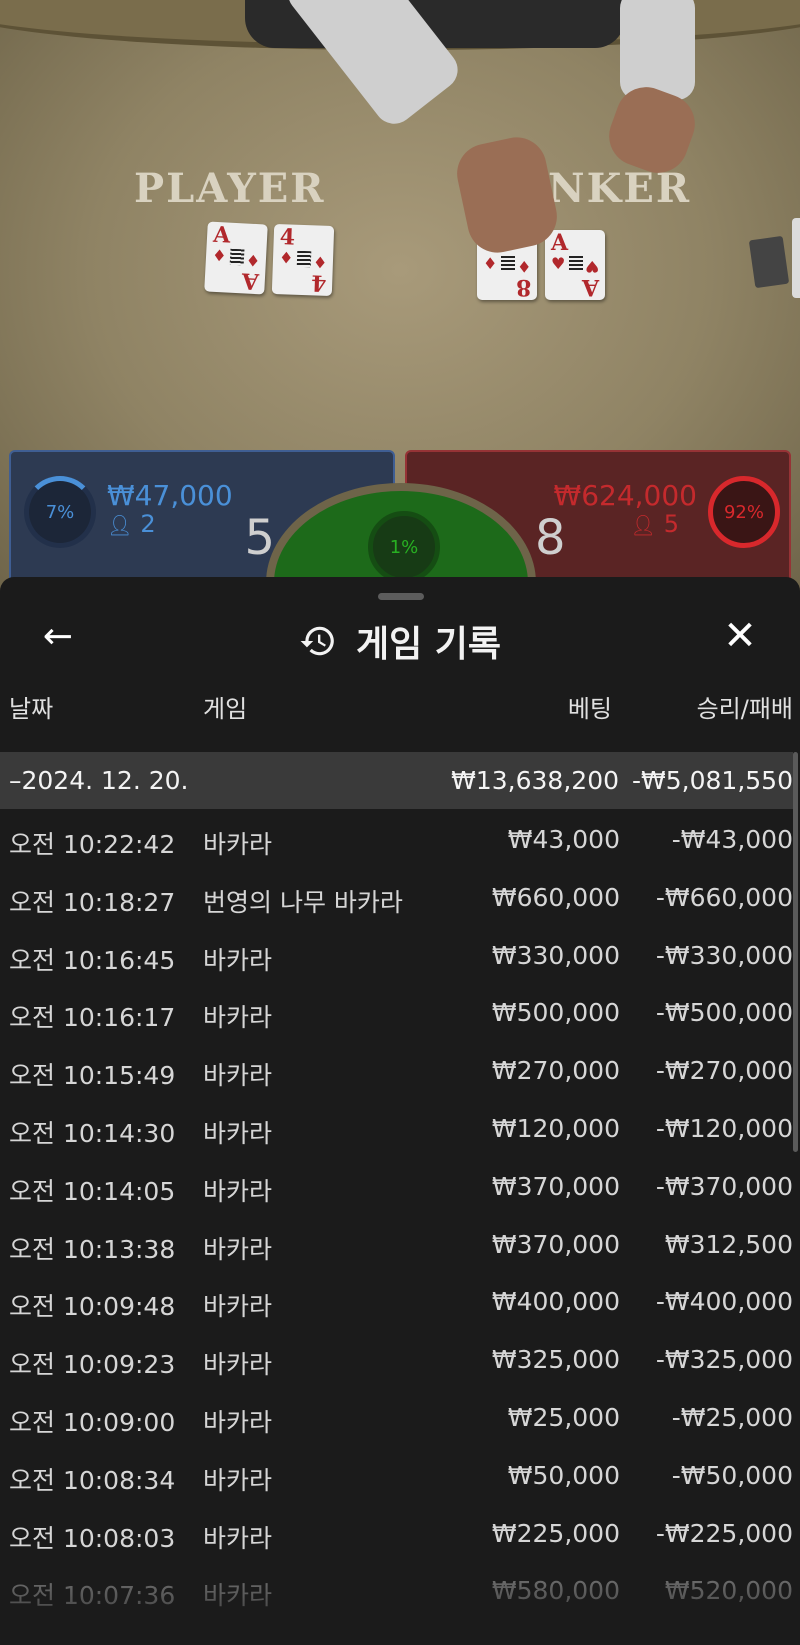 The width and height of the screenshot is (800, 1645). I want to click on row-bet: ₩25,000, so click(563, 1417).